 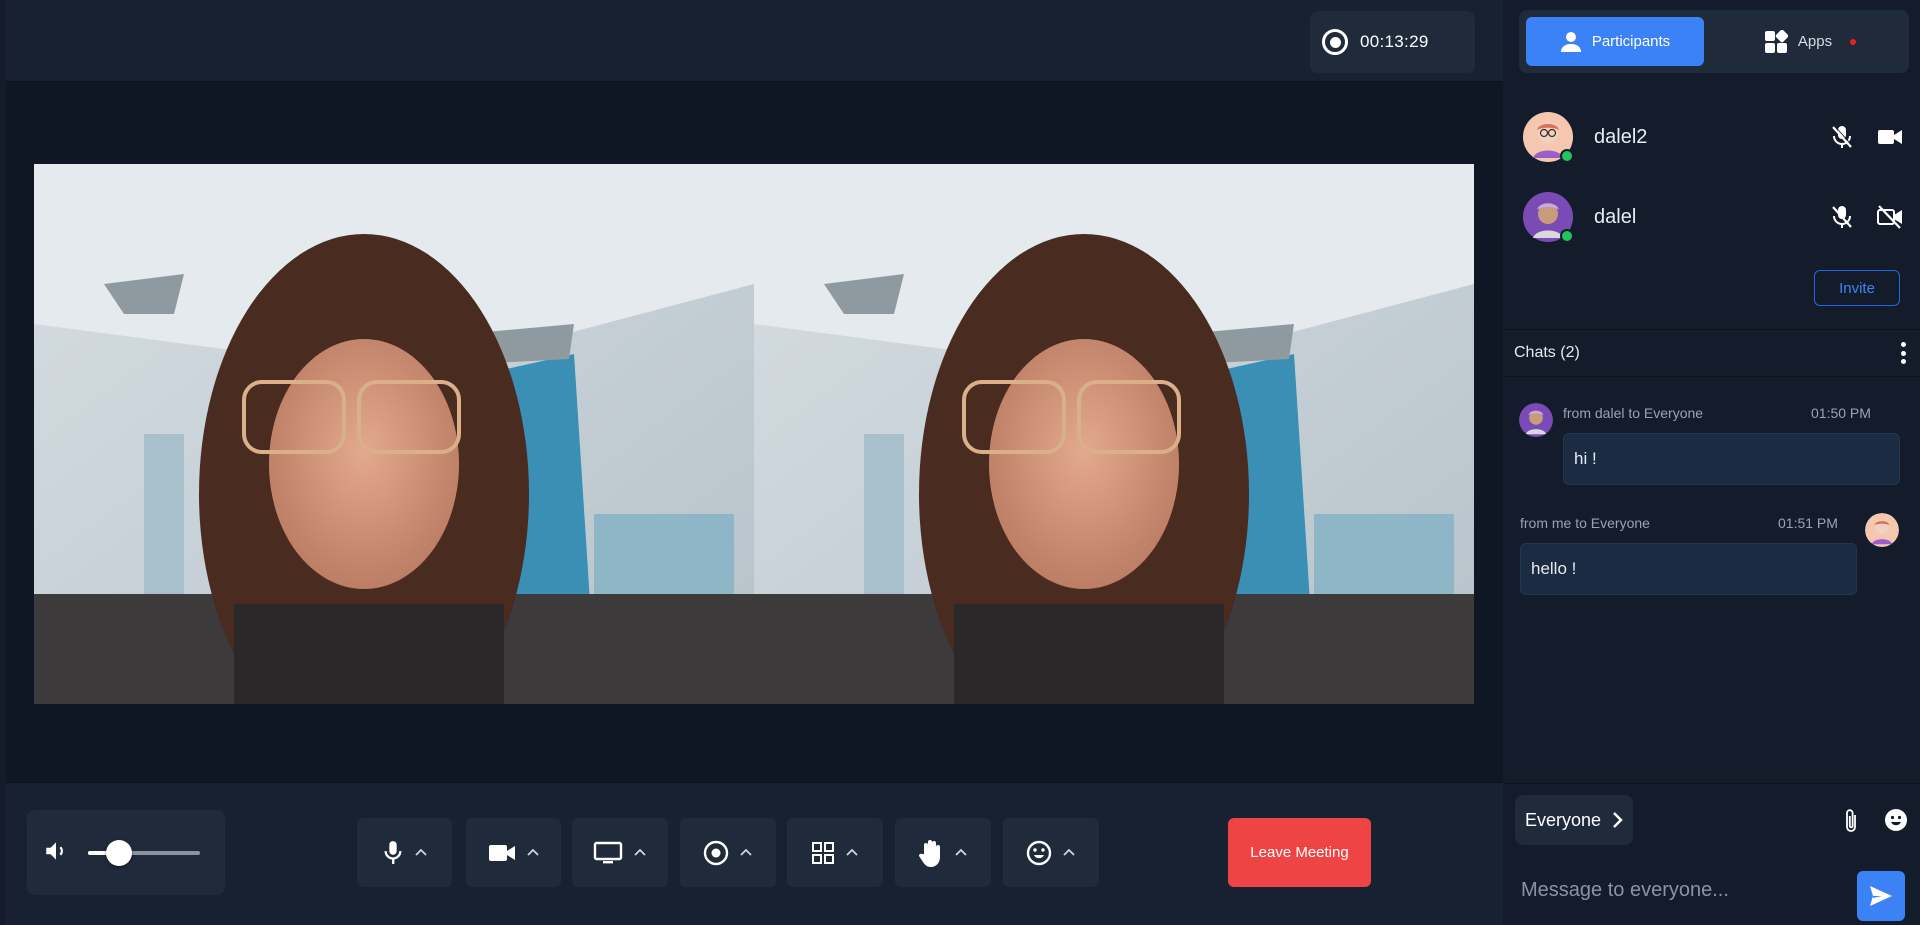 I want to click on recipient-selector: Everyone, so click(x=1574, y=820).